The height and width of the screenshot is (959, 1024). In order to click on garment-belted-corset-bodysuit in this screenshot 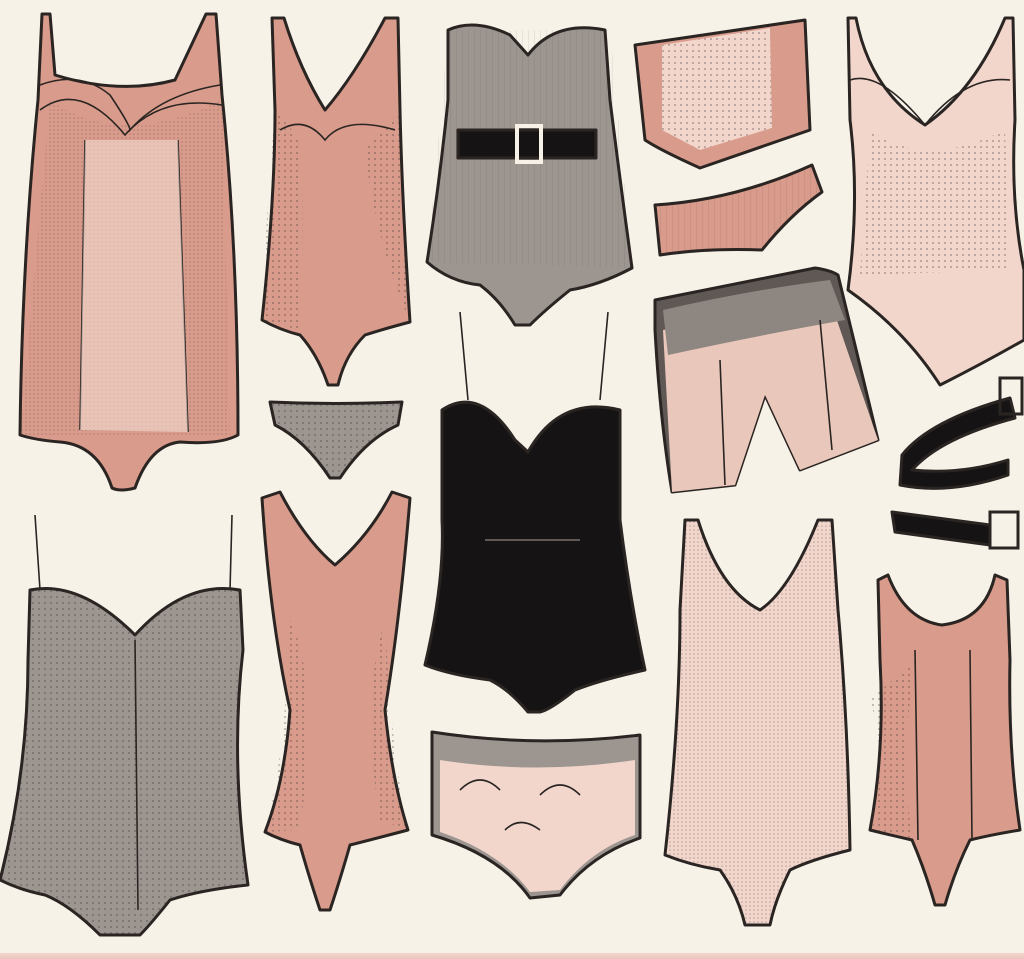, I will do `click(529, 175)`.